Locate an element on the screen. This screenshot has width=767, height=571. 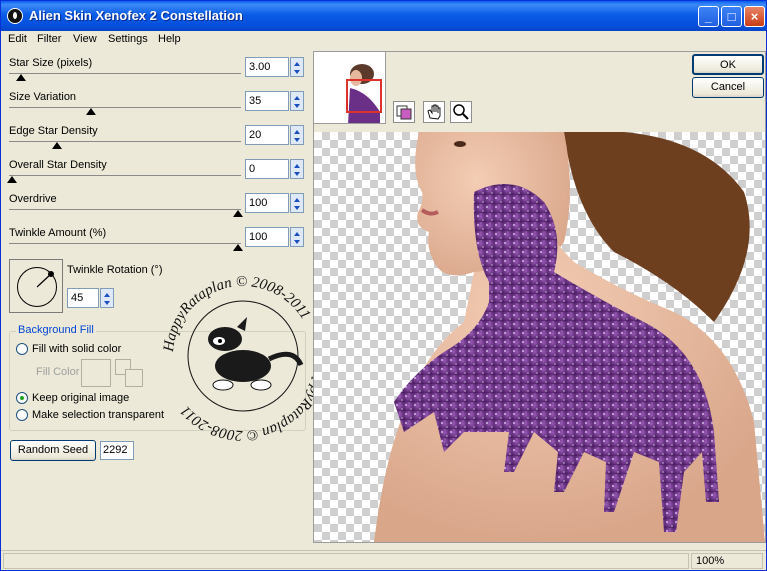
navigator-thumbnail is located at coordinates (349, 87).